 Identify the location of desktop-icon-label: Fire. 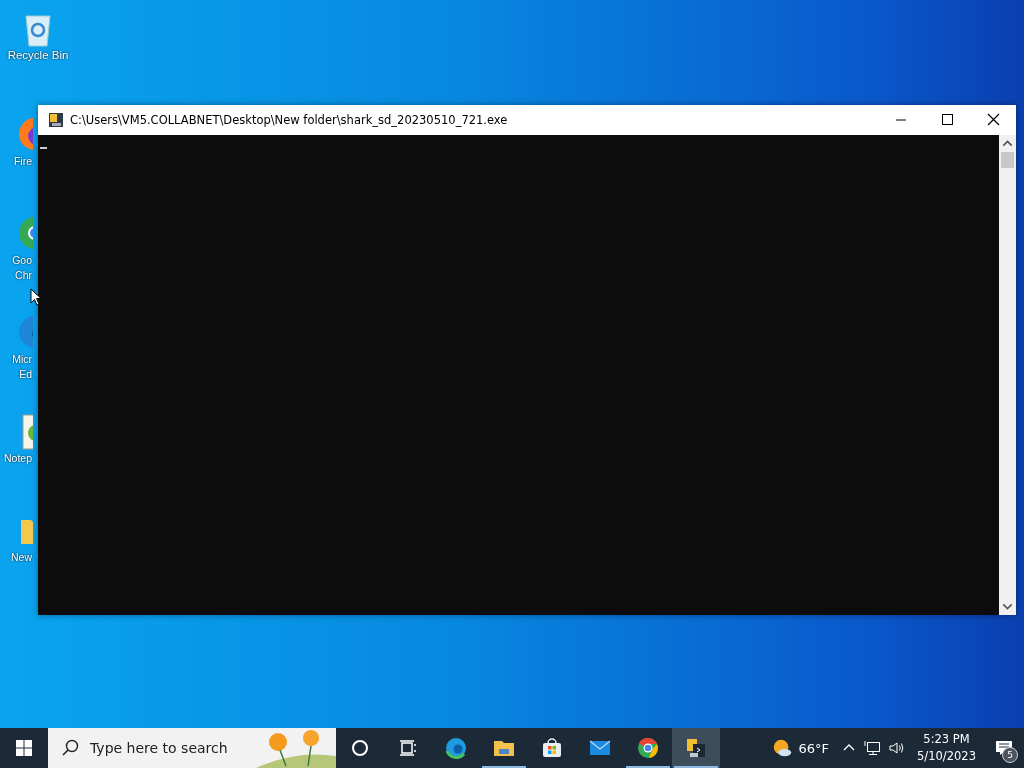
(22, 161).